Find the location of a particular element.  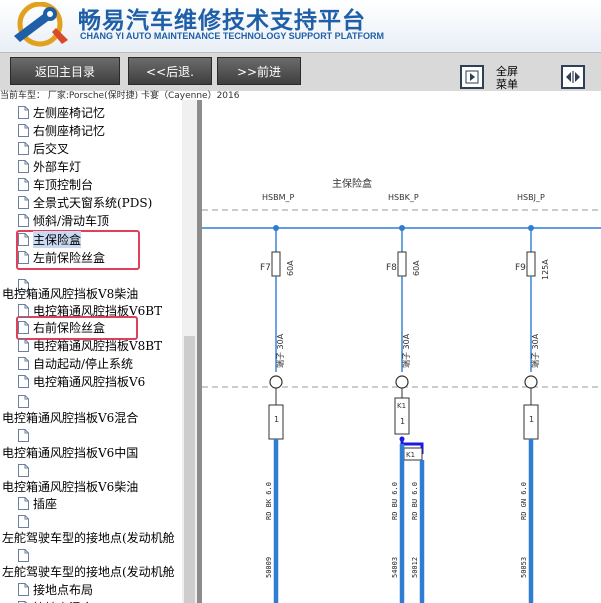

tree-item: 电控箱通风腔挡板V8BT is located at coordinates (90, 345).